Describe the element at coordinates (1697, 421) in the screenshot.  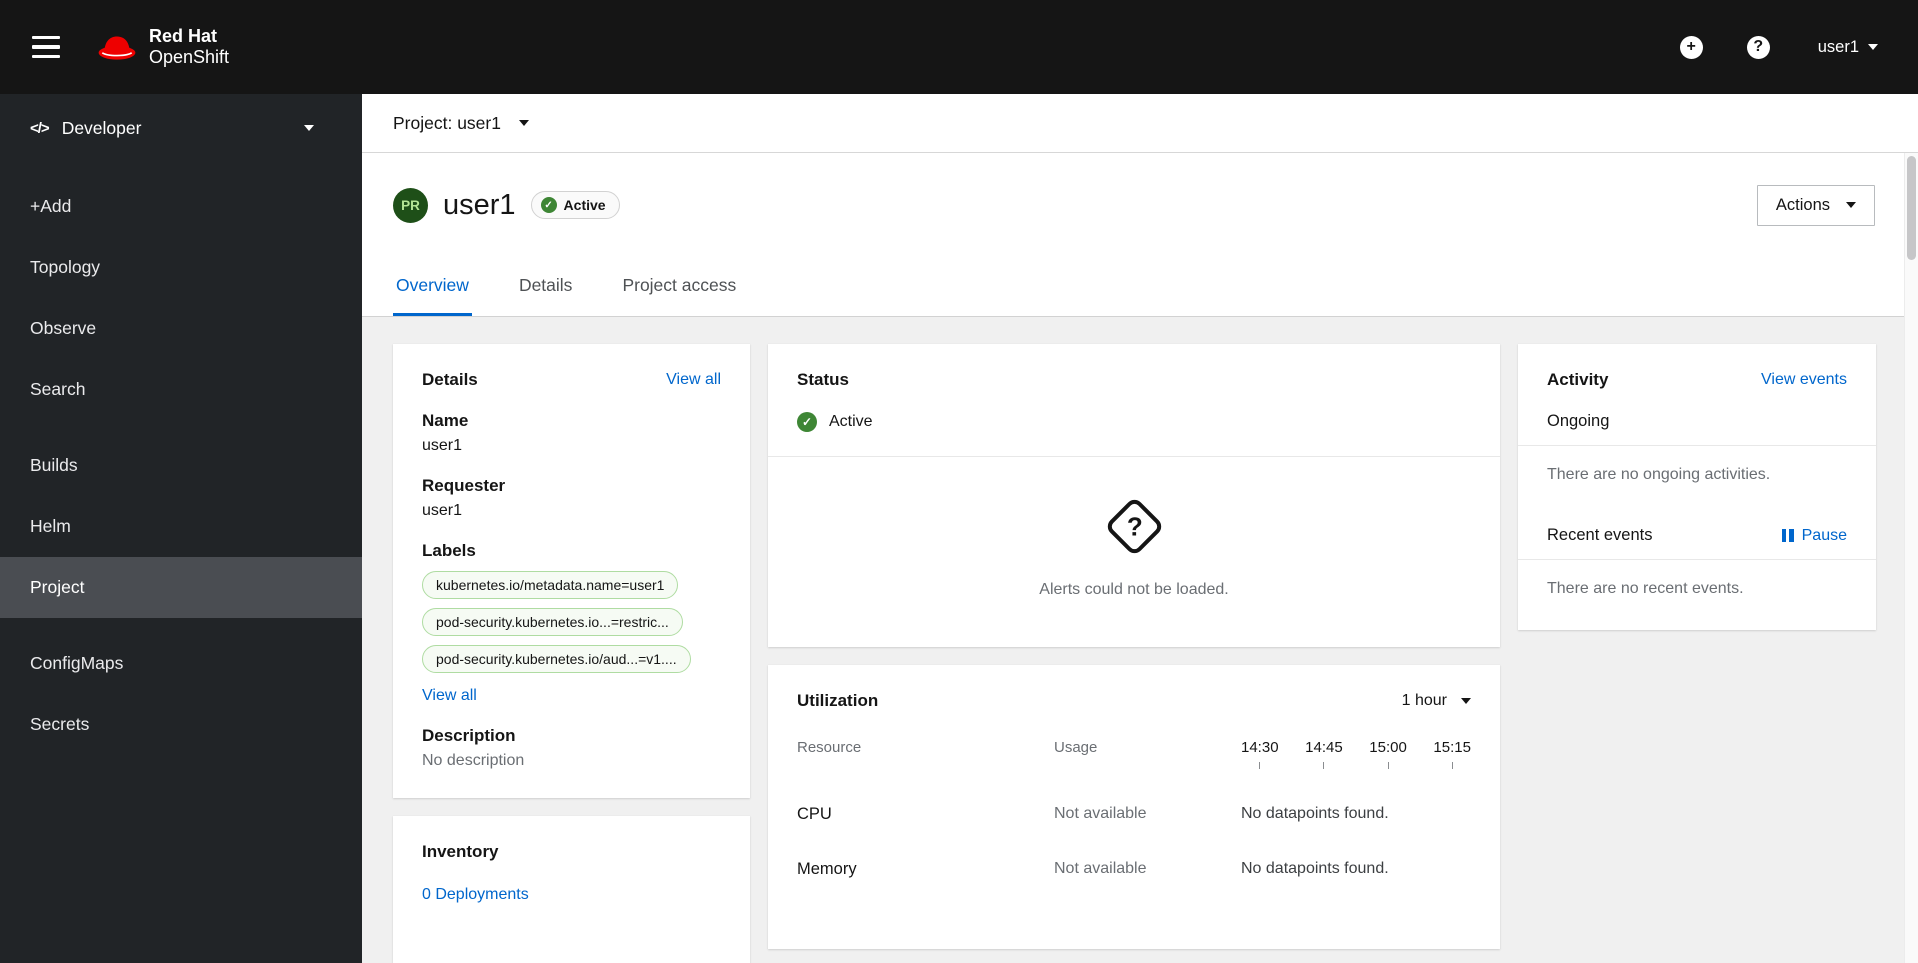
I see `ongoing-section-header: Ongoing` at that location.